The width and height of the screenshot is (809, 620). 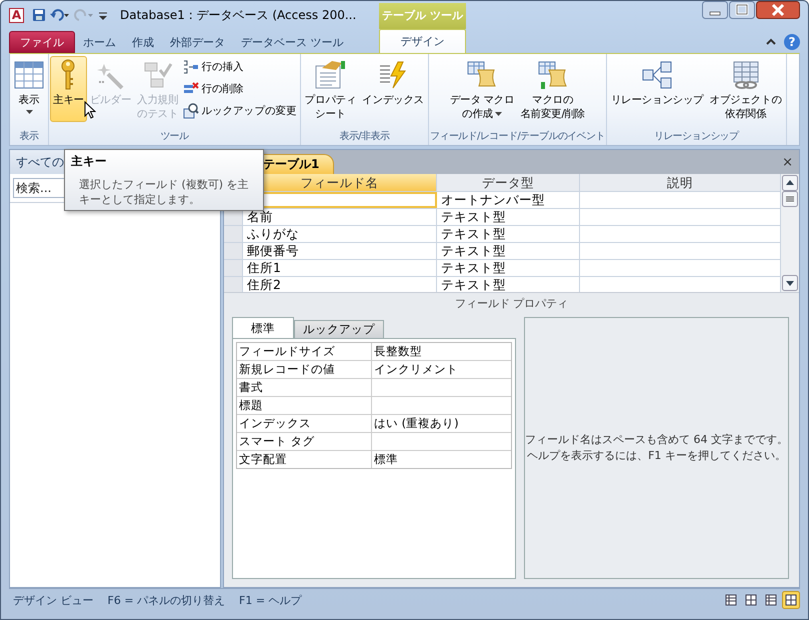 What do you see at coordinates (304, 459) in the screenshot?
I see `property-label: 文字配置` at bounding box center [304, 459].